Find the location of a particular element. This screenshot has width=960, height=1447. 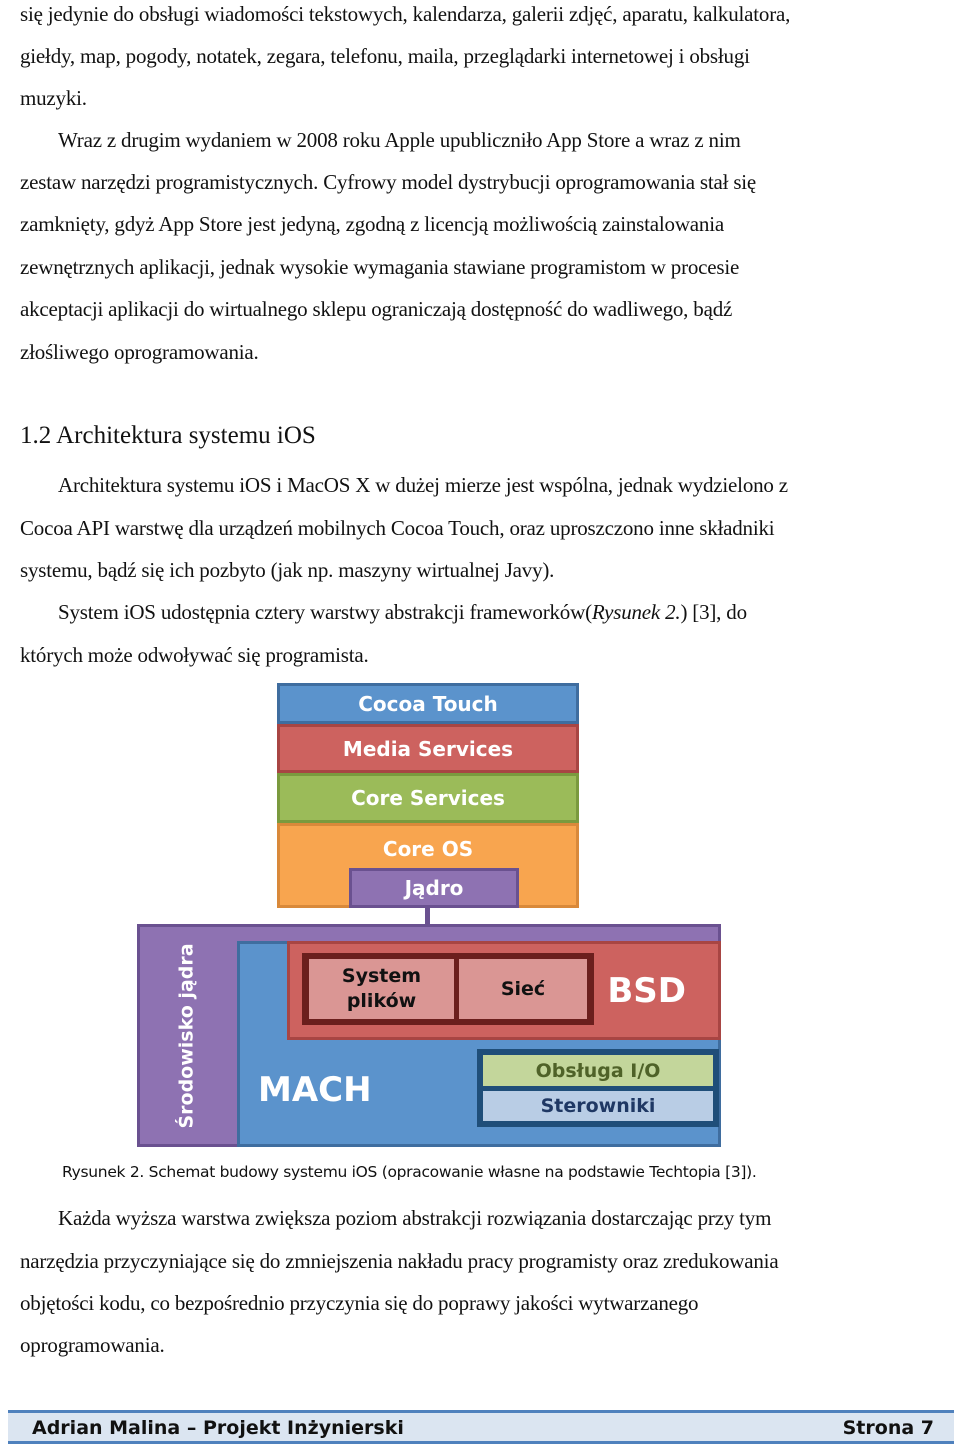

layer-label: Core OS is located at coordinates (428, 849).